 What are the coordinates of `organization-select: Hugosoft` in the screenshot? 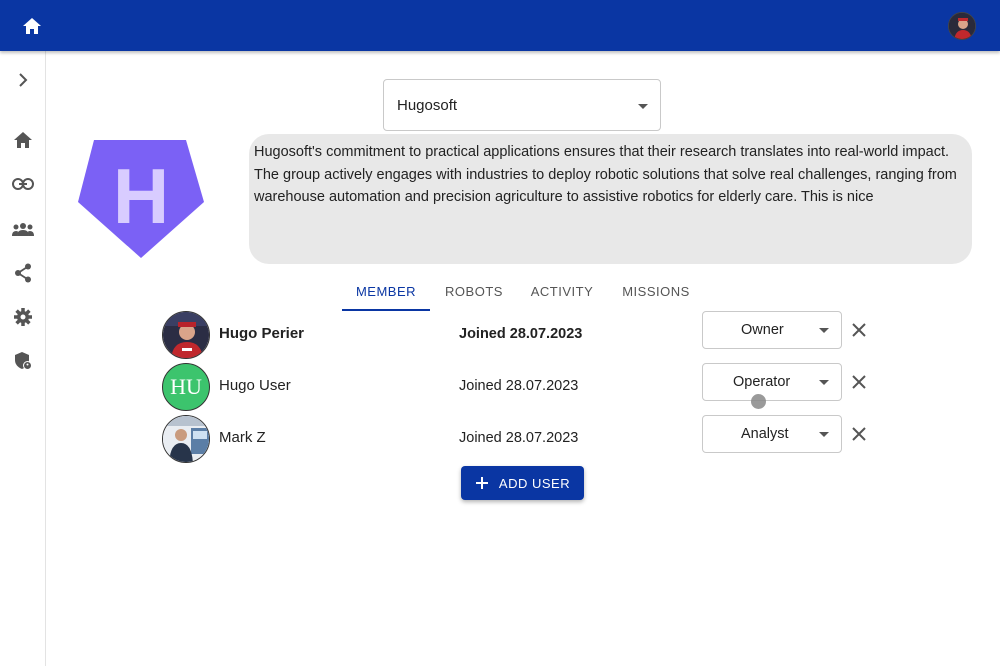 It's located at (522, 105).